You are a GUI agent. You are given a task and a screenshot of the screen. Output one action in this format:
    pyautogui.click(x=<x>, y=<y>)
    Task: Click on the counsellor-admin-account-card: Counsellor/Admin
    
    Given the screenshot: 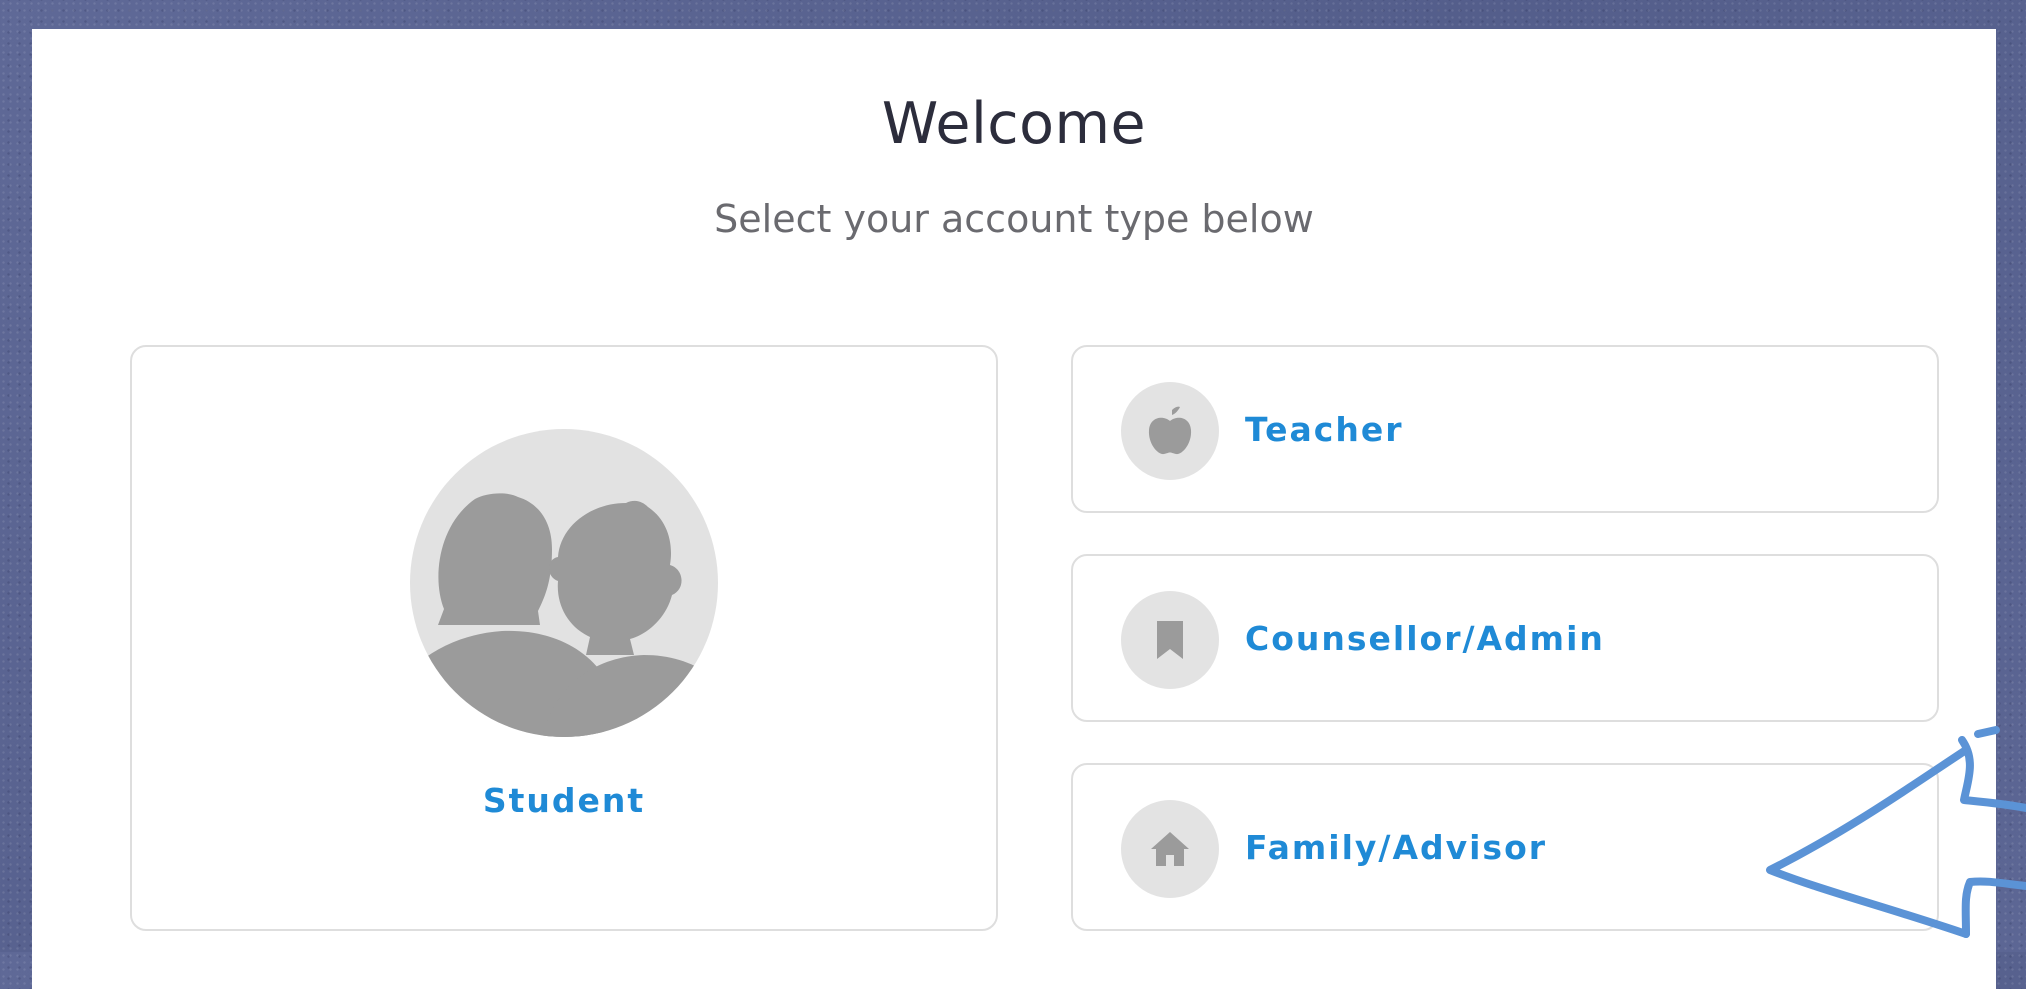 What is the action you would take?
    pyautogui.click(x=1505, y=638)
    